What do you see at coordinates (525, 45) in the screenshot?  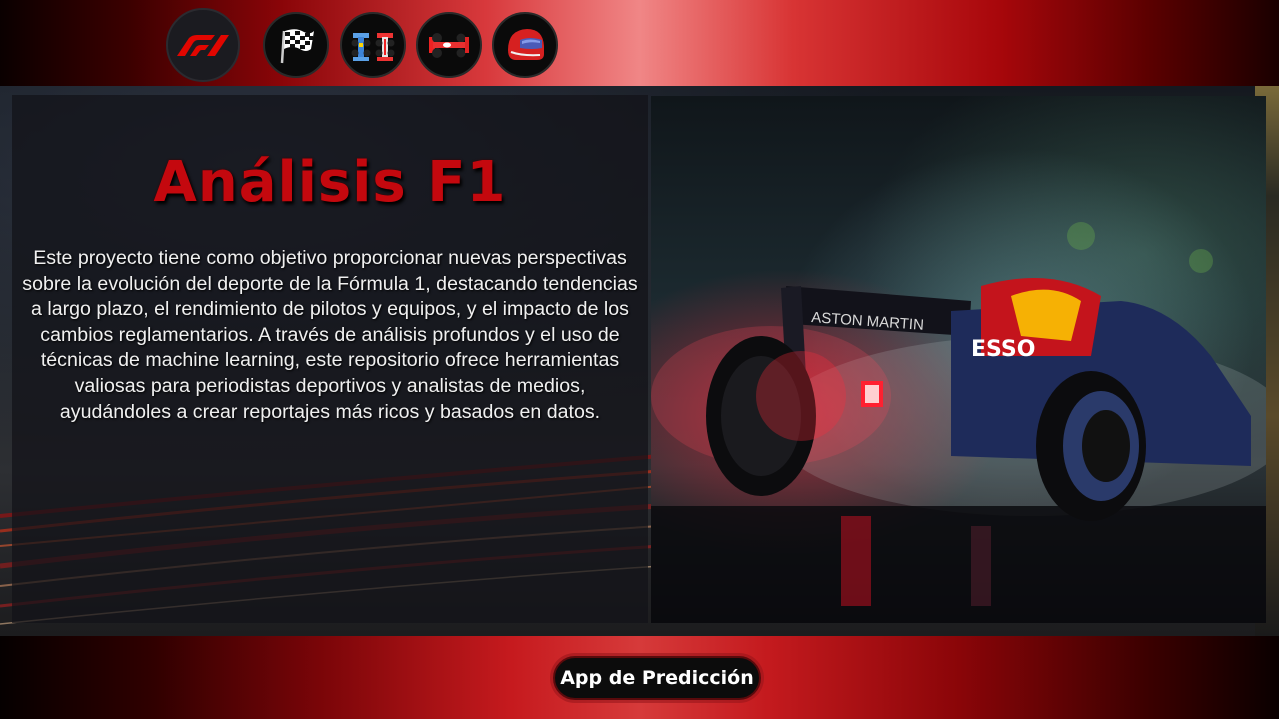 I see `helmet-icon` at bounding box center [525, 45].